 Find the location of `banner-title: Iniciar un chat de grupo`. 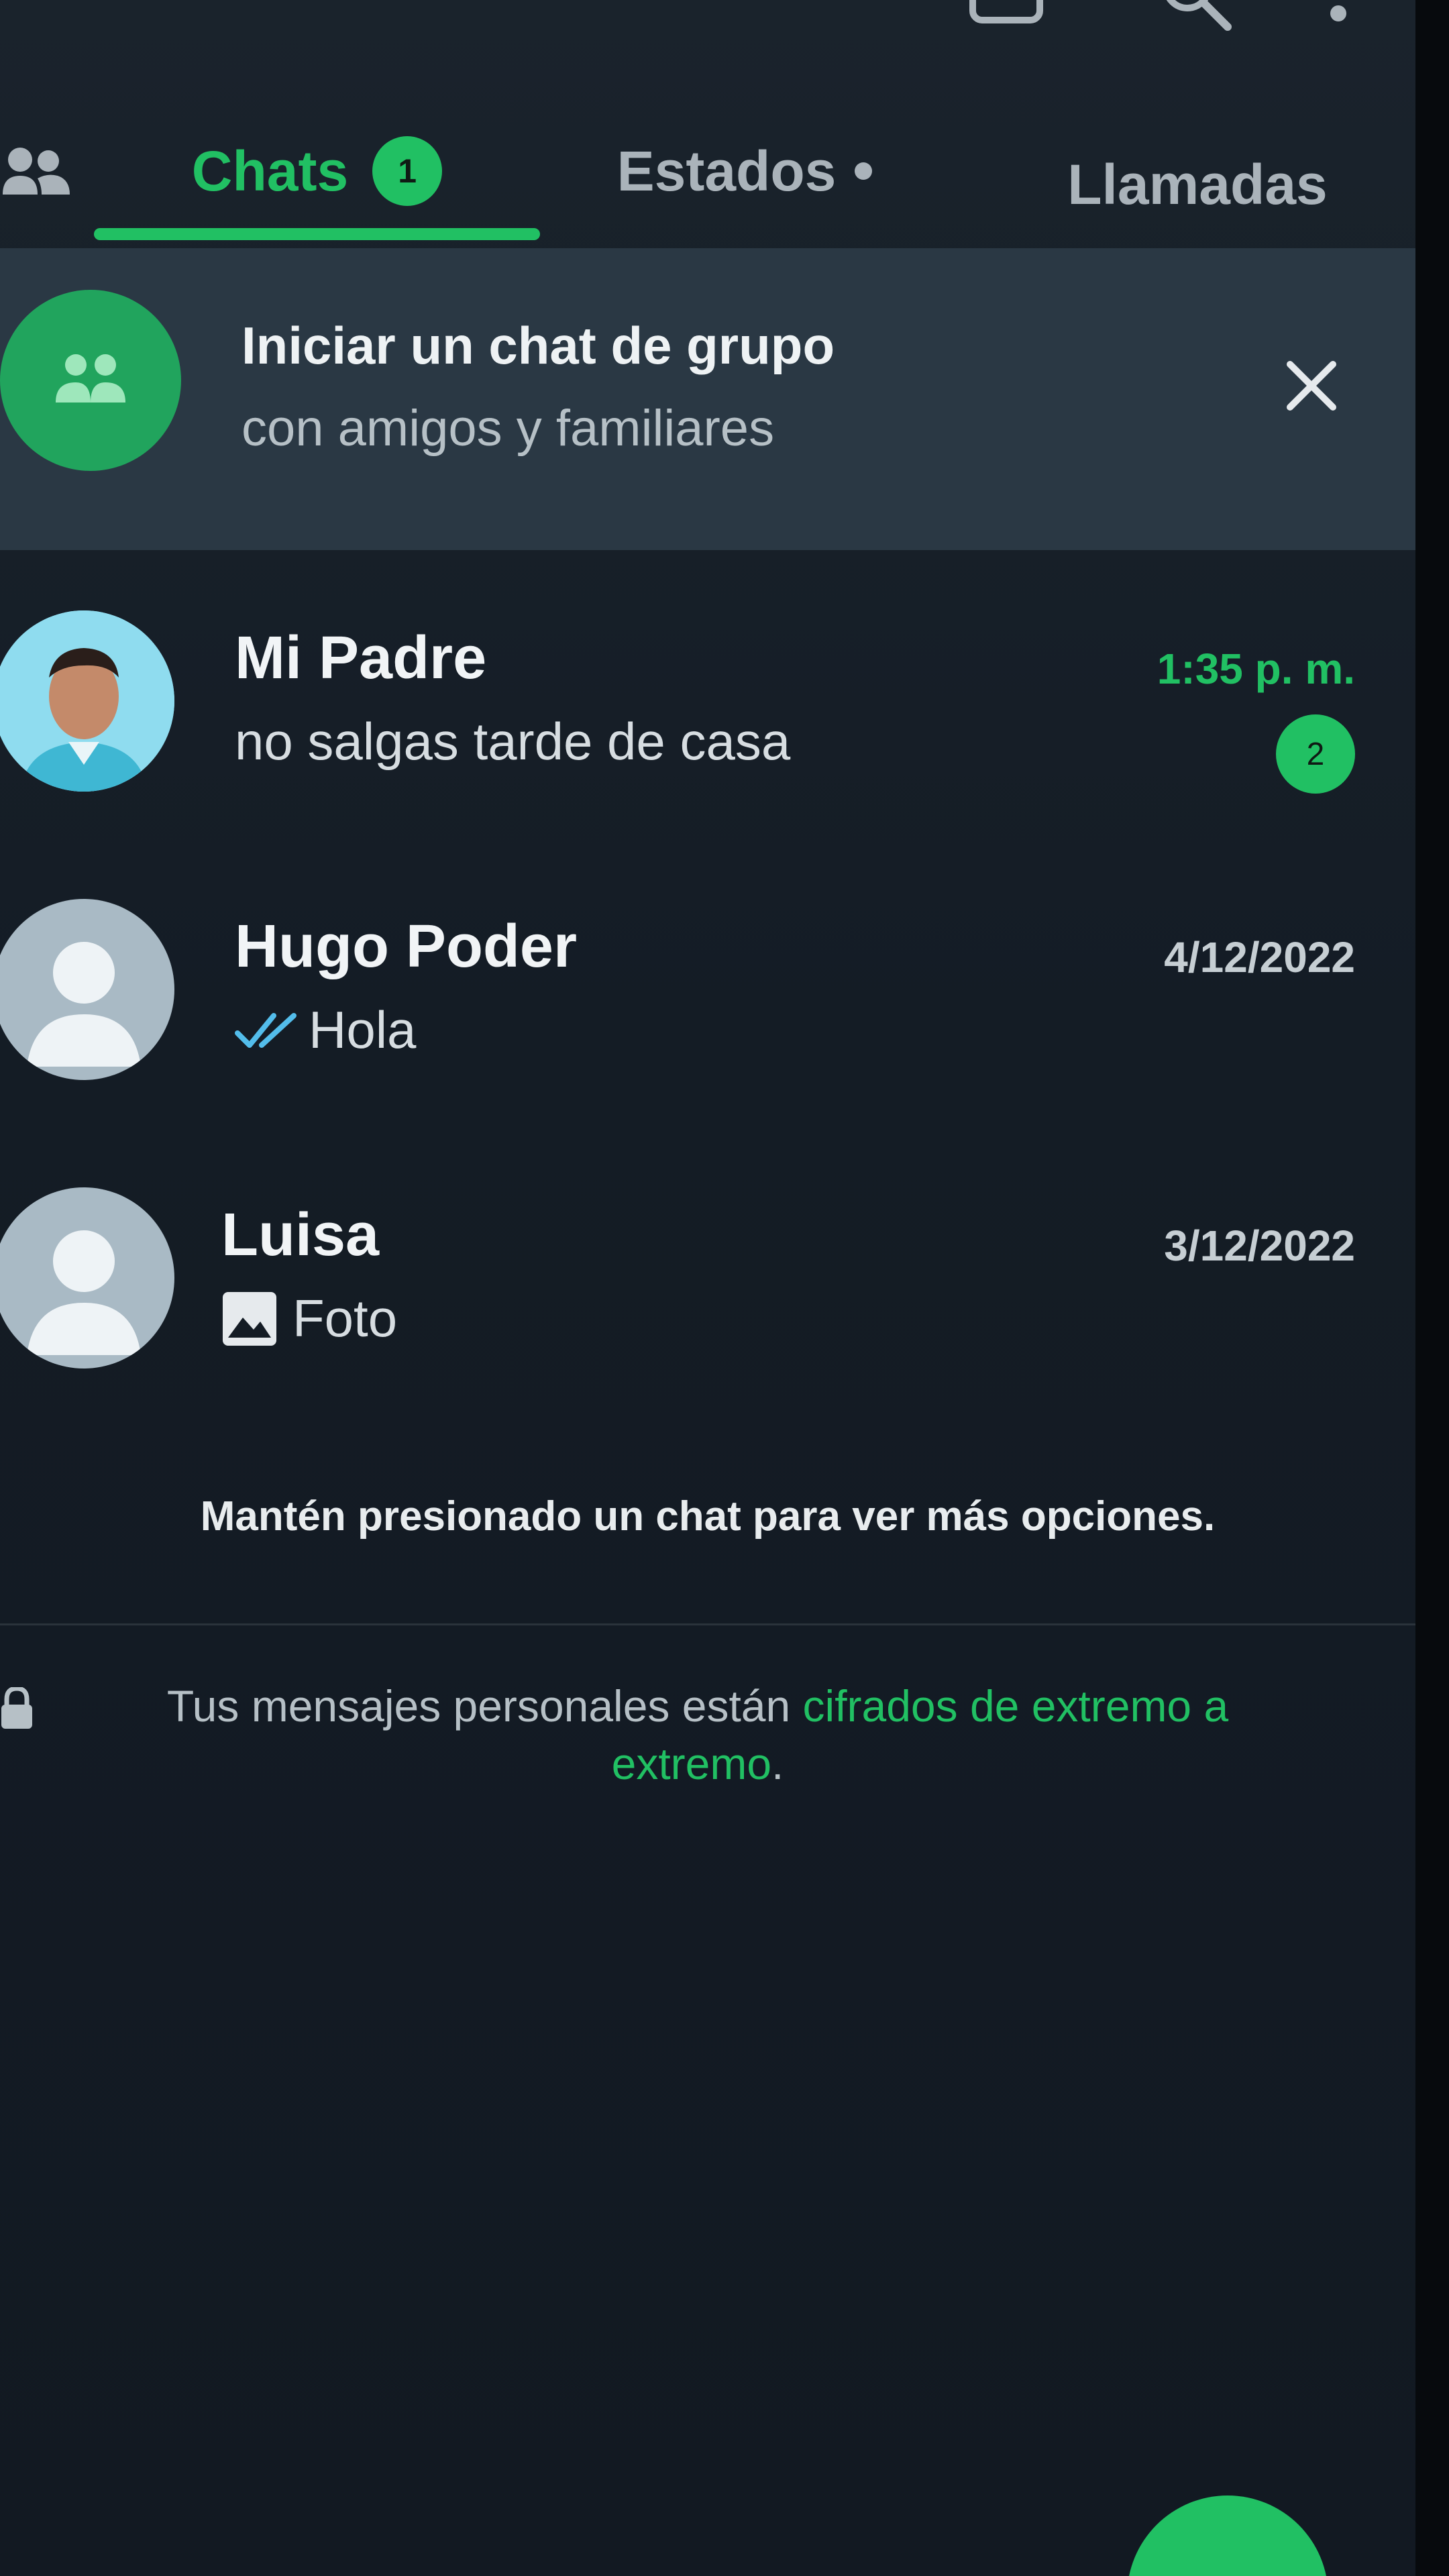

banner-title: Iniciar un chat de grupo is located at coordinates (538, 345).